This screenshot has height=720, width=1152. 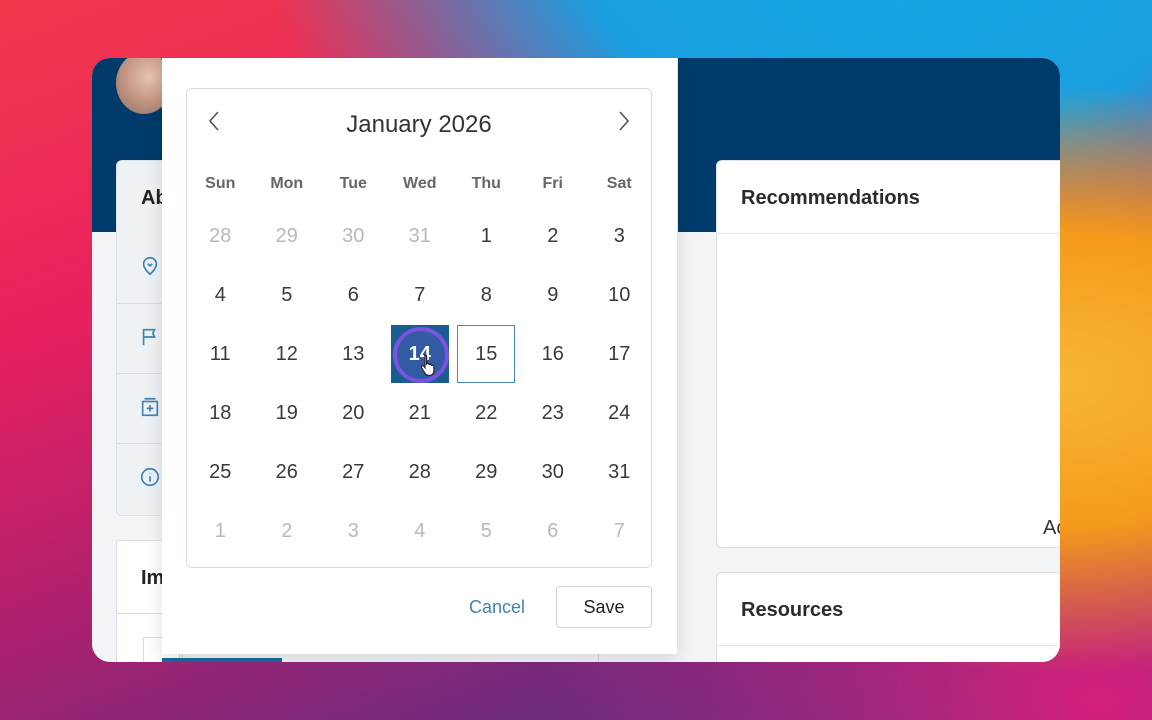 I want to click on day-cell: 11, so click(x=220, y=354).